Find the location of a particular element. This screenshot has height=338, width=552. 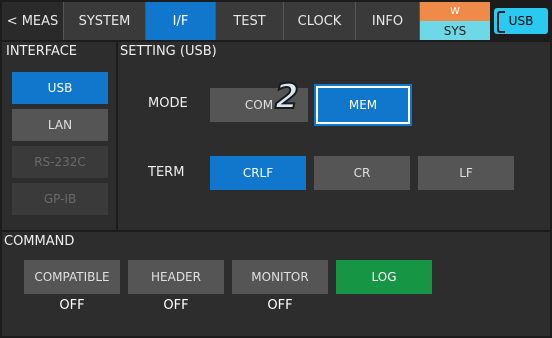

term-lf-button: LF is located at coordinates (466, 173).